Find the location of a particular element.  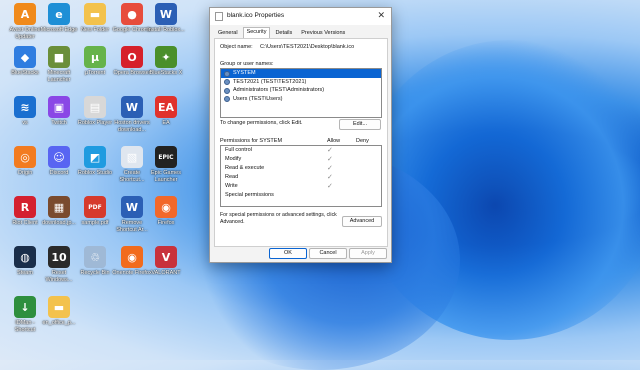

app-icon: ▤ is located at coordinates (95, 107).